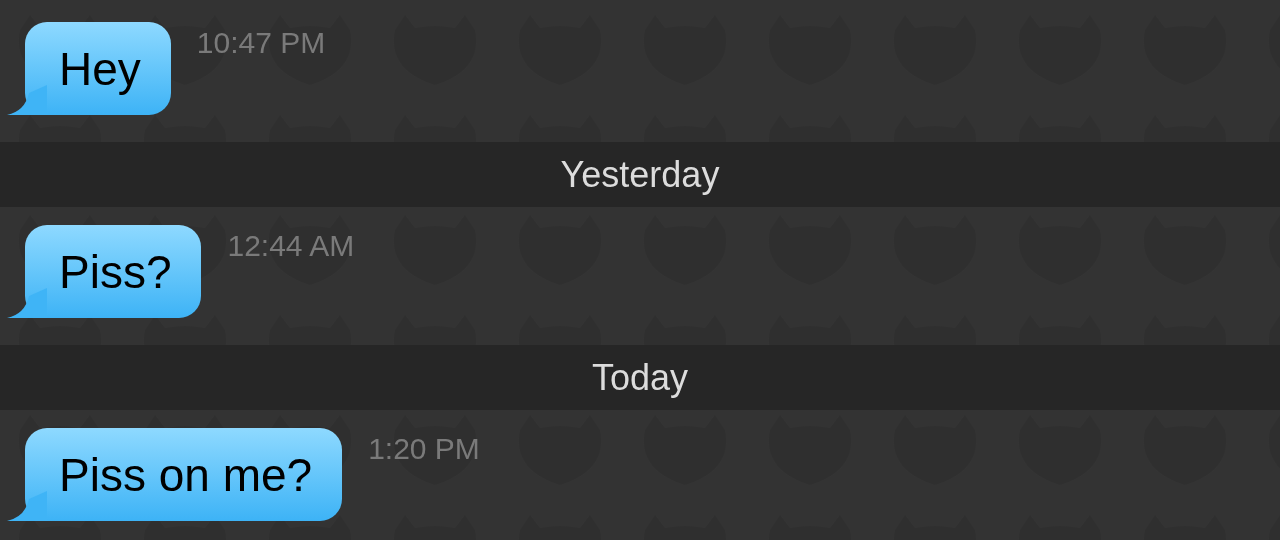 The width and height of the screenshot is (1280, 540). What do you see at coordinates (640, 174) in the screenshot?
I see `date-label: Yesterday` at bounding box center [640, 174].